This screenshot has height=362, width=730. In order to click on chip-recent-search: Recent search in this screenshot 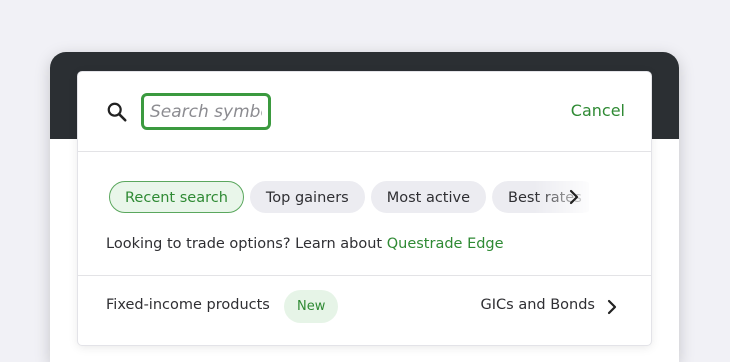, I will do `click(176, 197)`.